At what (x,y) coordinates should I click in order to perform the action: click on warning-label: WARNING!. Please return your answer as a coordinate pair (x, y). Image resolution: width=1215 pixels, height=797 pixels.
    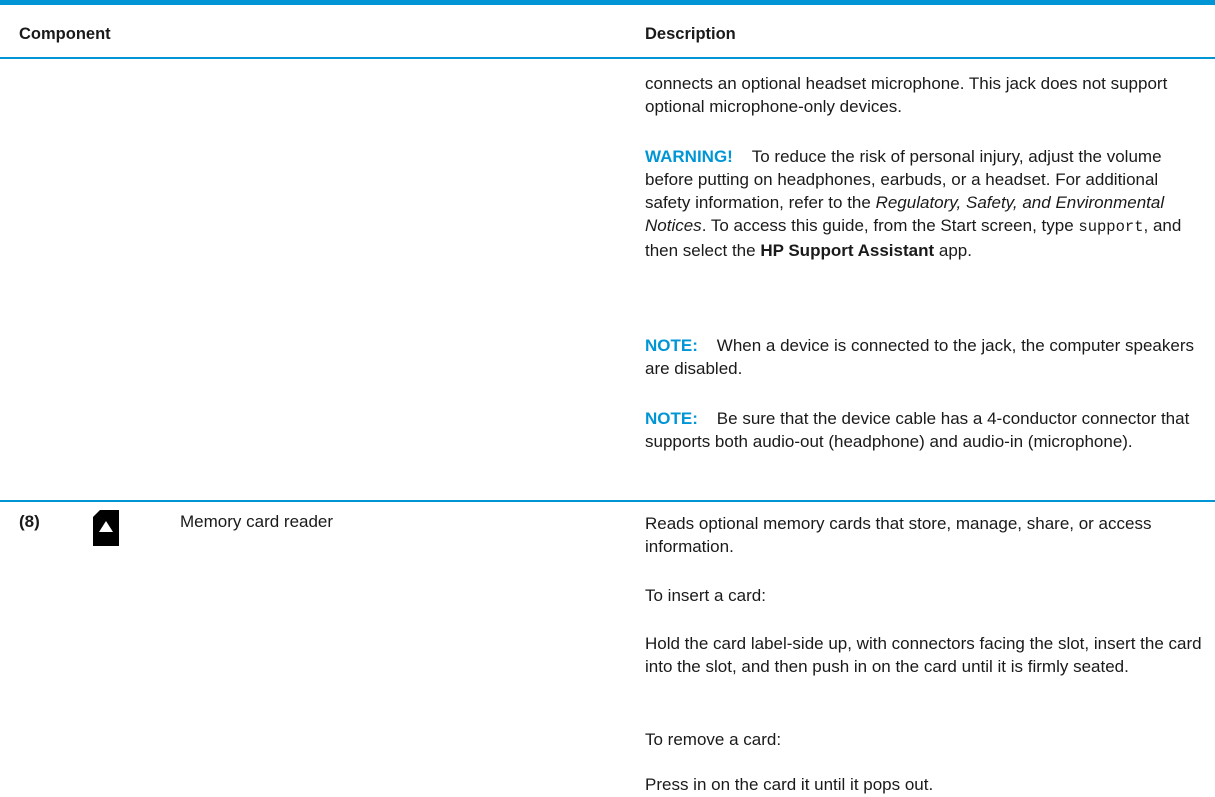
    Looking at the image, I should click on (689, 156).